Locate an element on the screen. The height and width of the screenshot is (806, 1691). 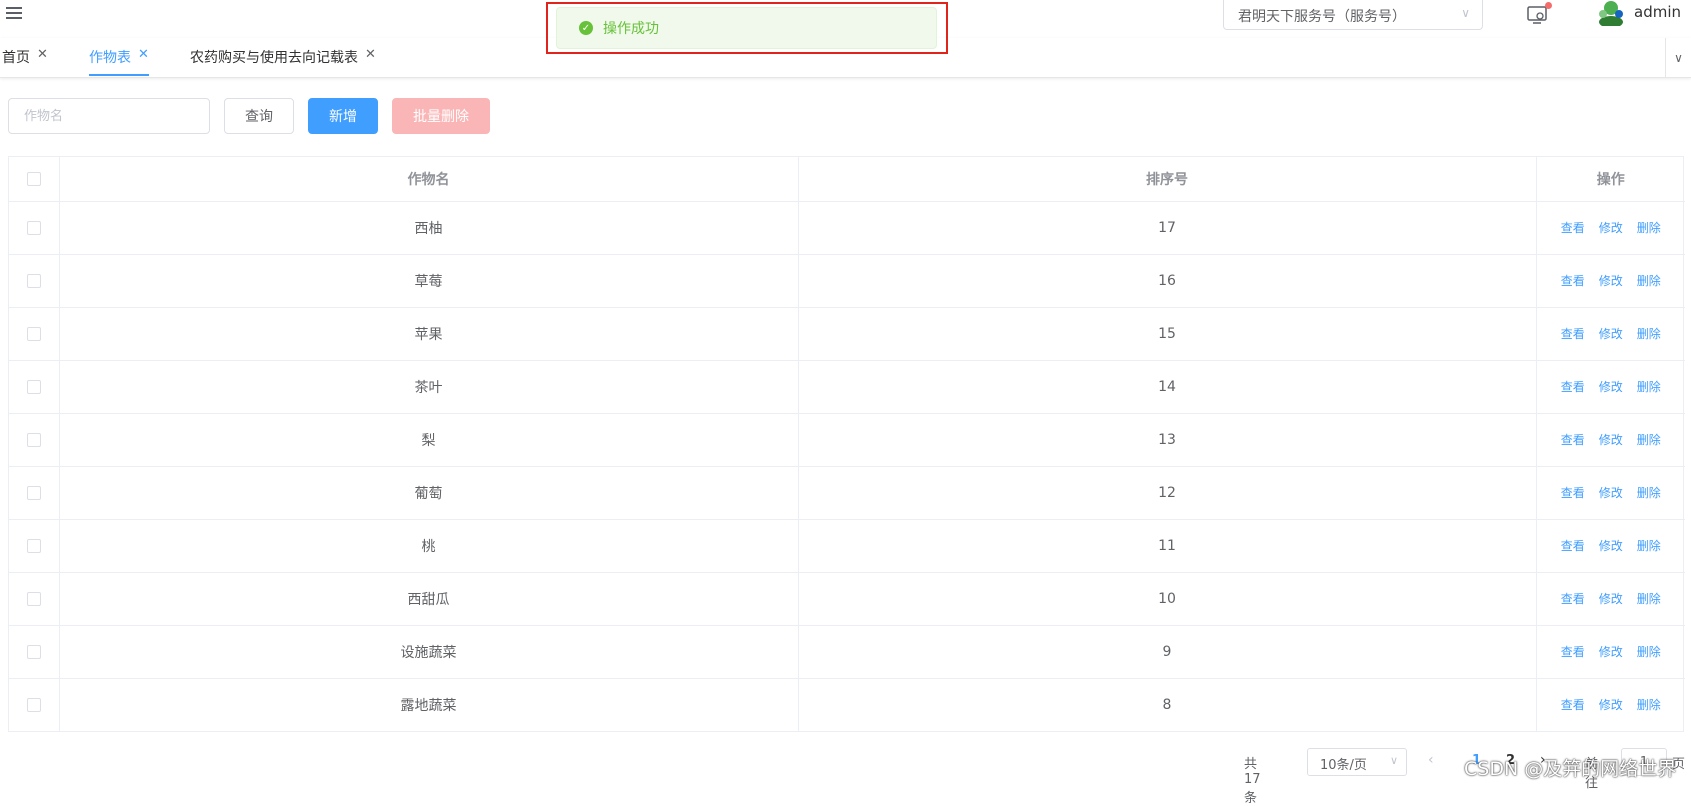
avatar is located at coordinates (1611, 14).